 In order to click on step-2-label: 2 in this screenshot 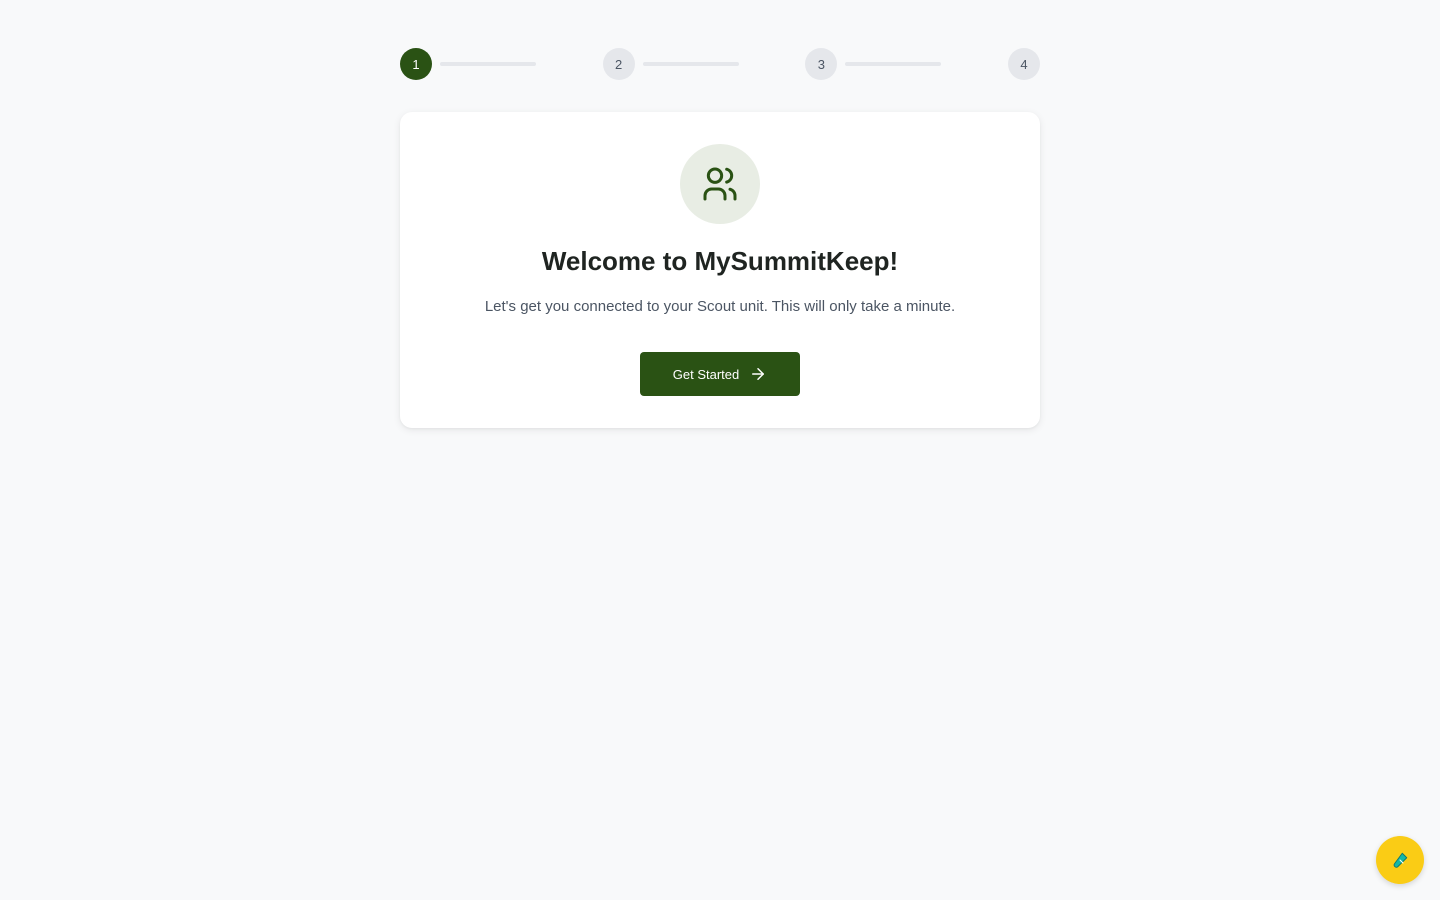, I will do `click(619, 64)`.